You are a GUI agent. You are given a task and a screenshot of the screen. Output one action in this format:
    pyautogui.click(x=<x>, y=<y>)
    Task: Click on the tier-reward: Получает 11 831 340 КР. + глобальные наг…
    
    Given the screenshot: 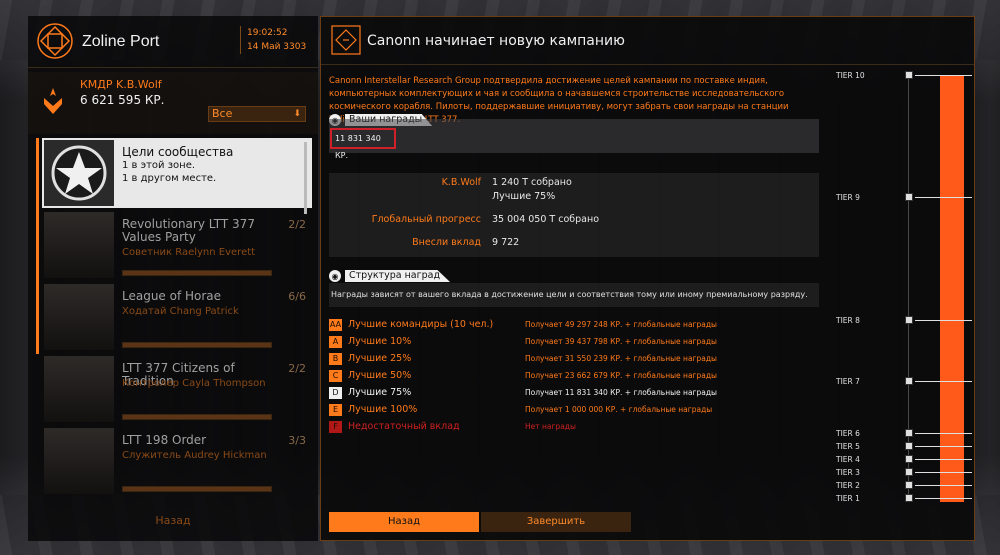 What is the action you would take?
    pyautogui.click(x=621, y=392)
    